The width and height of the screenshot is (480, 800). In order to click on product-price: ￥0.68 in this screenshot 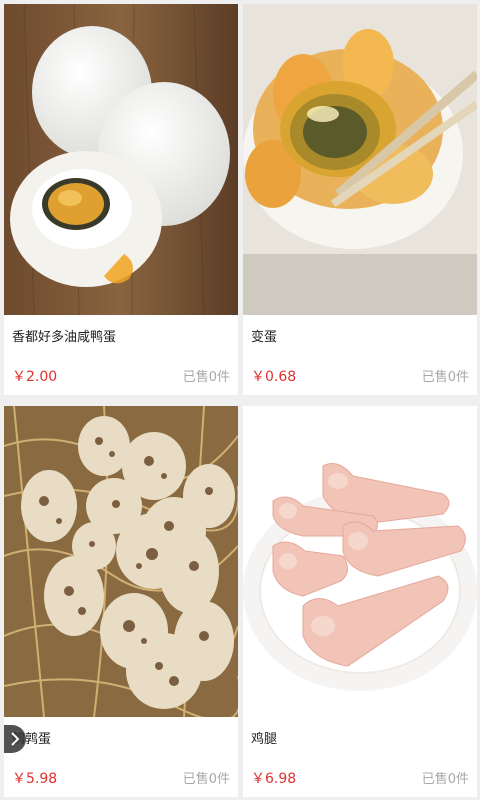, I will do `click(274, 377)`.